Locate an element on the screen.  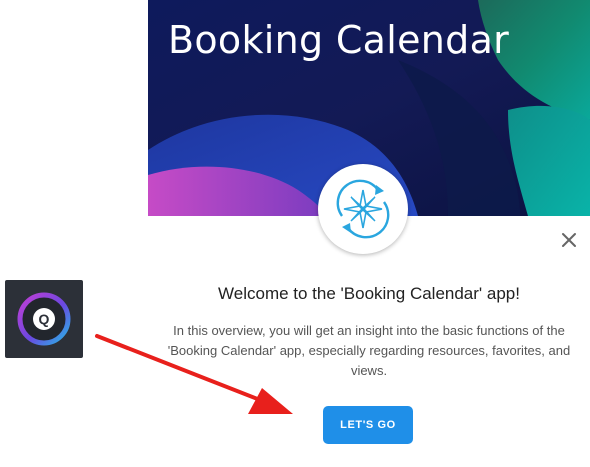
lets-go-button: LET'S GO is located at coordinates (368, 425).